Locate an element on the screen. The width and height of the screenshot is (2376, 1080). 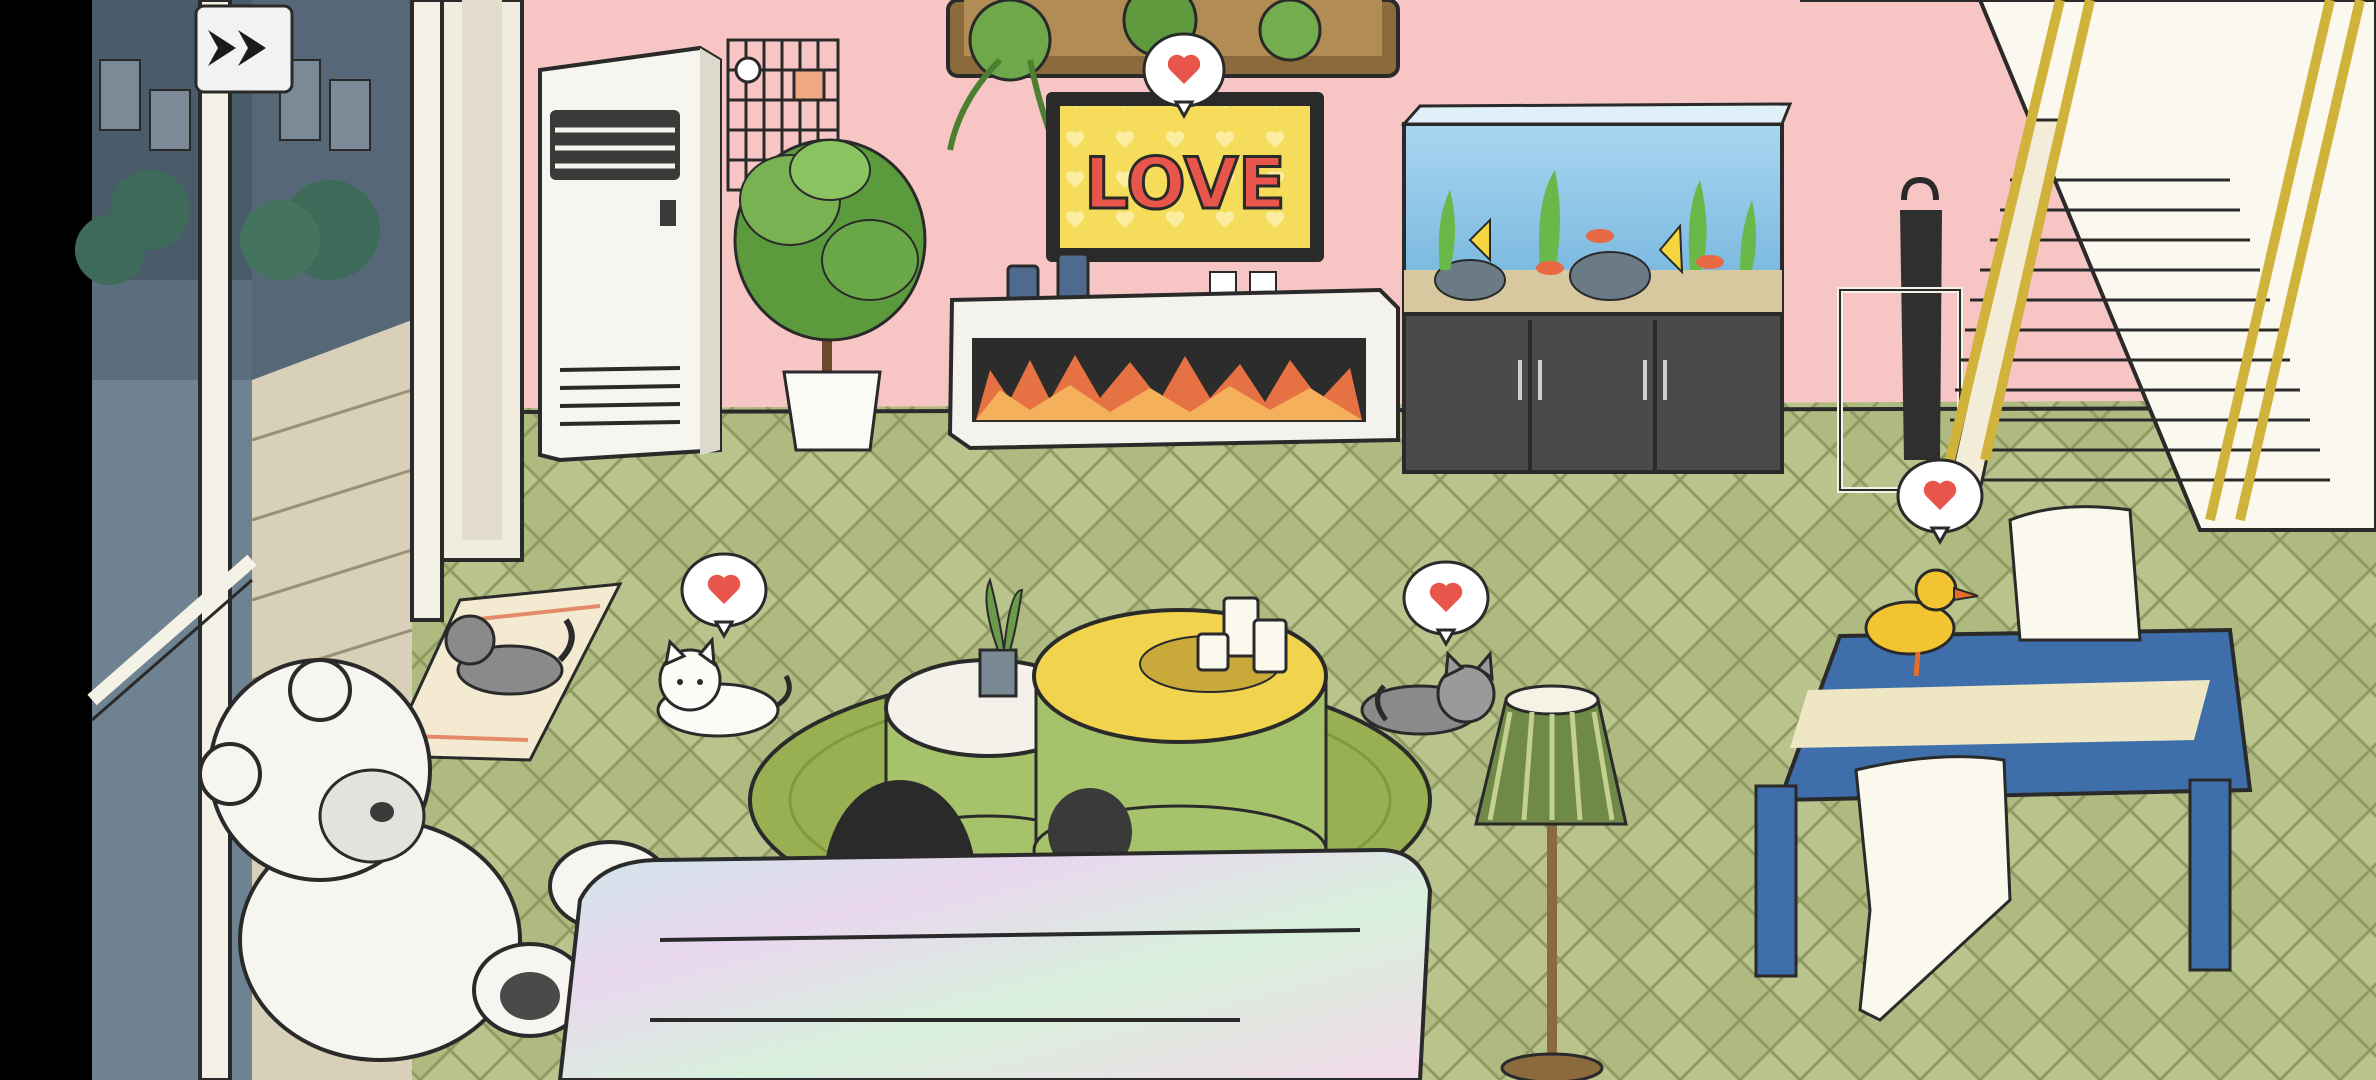
fireplace-tv-stand is located at coordinates (1173, 369).